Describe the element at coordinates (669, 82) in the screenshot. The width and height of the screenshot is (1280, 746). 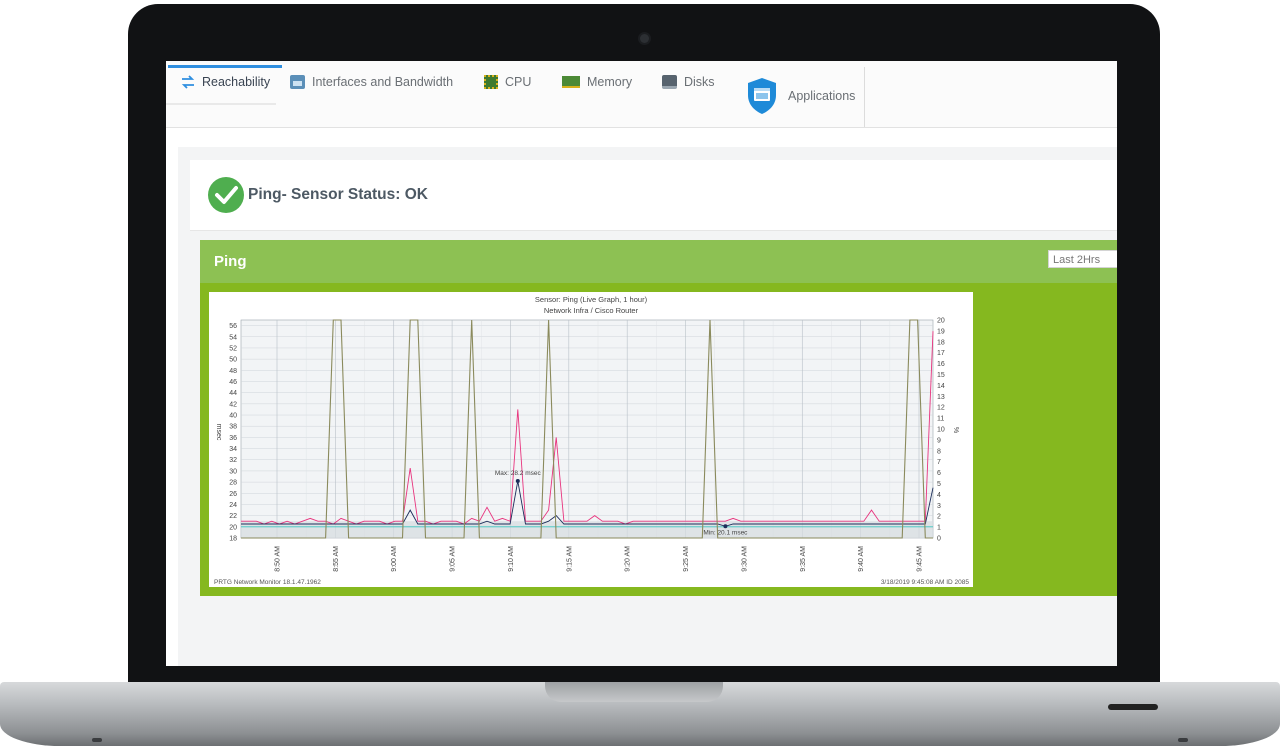
I see `disk-drive-icon` at that location.